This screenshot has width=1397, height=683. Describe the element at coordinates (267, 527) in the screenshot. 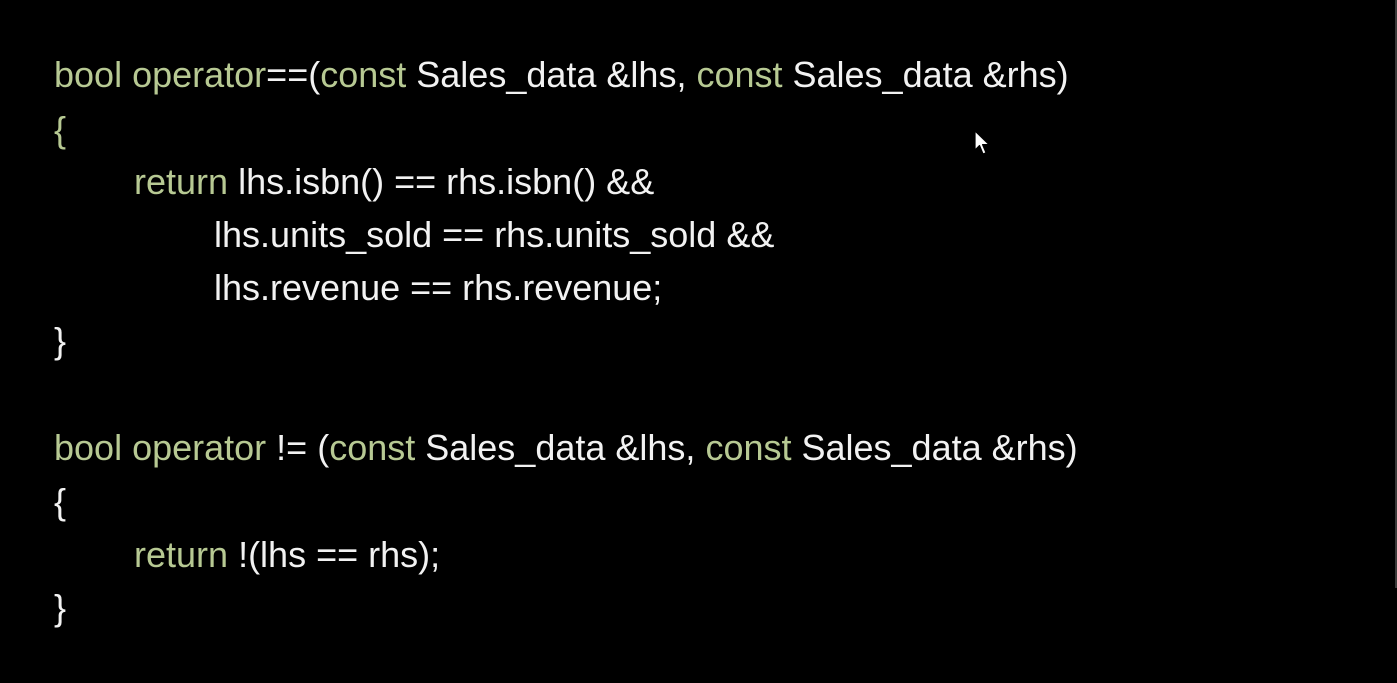

I see `code-line-10: return !(lhs == rhs);` at that location.